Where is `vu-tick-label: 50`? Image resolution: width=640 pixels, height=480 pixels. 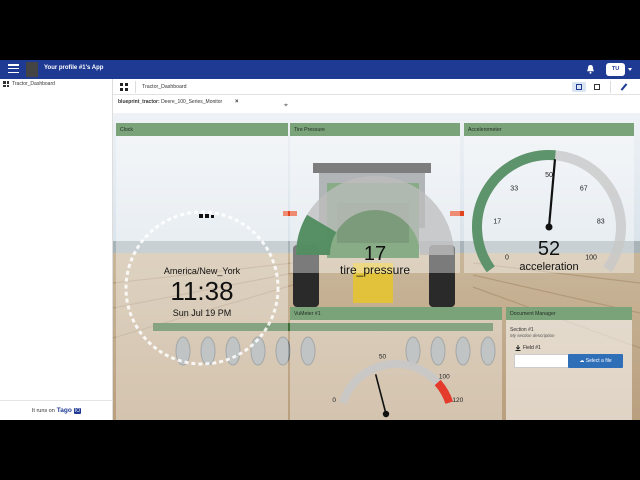
vu-tick-label: 50 is located at coordinates (383, 356).